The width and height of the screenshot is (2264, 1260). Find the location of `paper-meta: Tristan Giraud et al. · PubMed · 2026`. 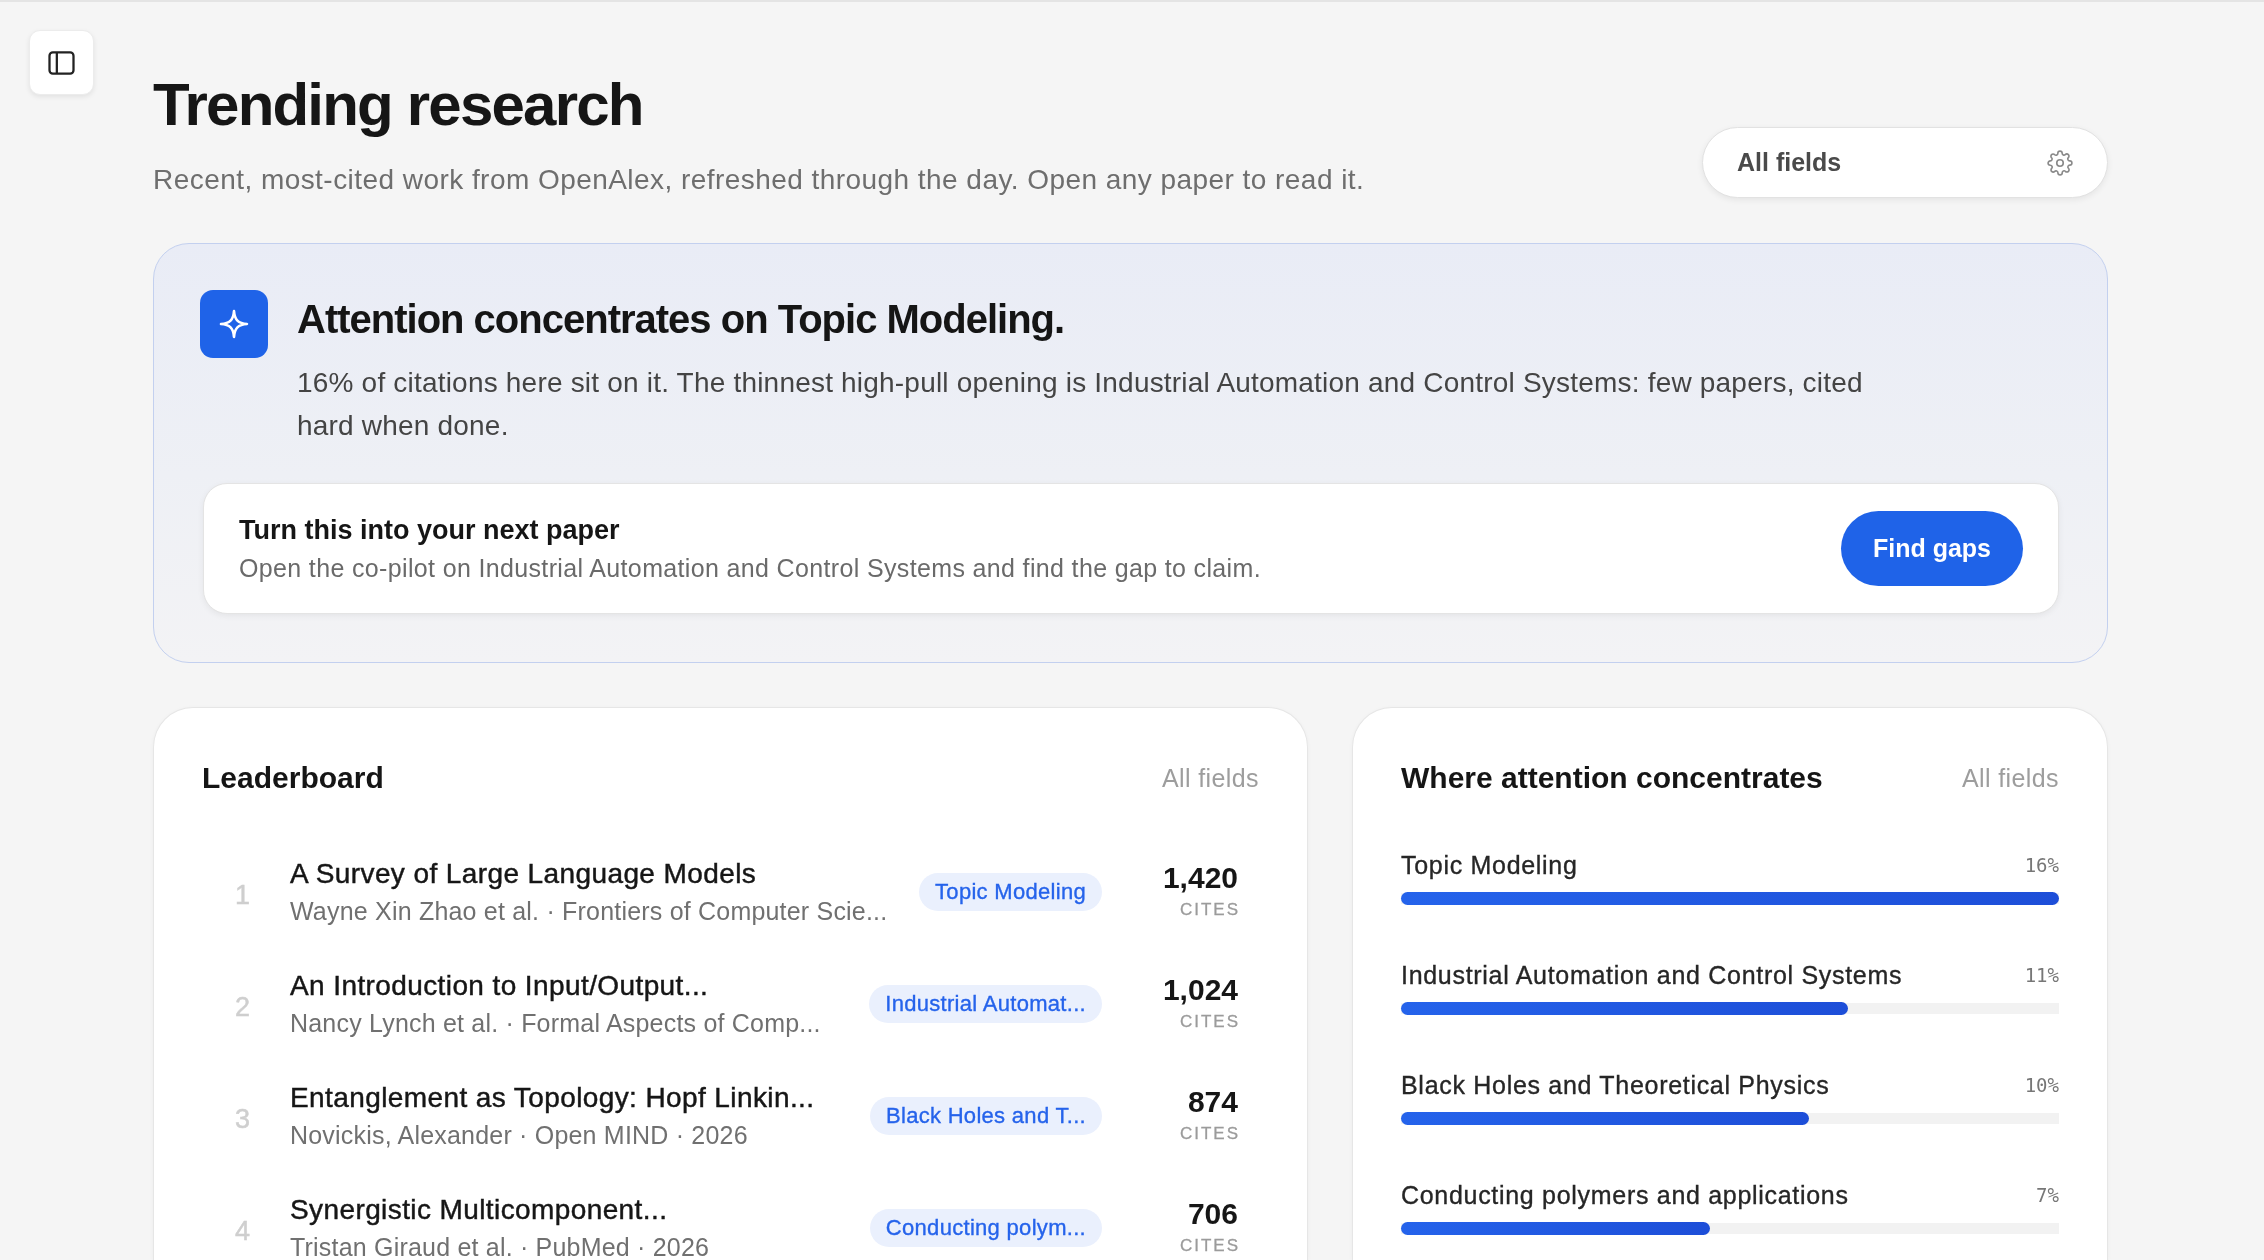

paper-meta: Tristan Giraud et al. · PubMed · 2026 is located at coordinates (500, 1246).